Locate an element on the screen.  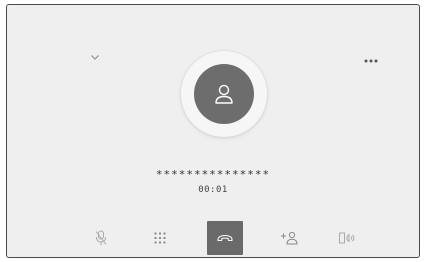
phone-hangup-icon is located at coordinates (225, 238).